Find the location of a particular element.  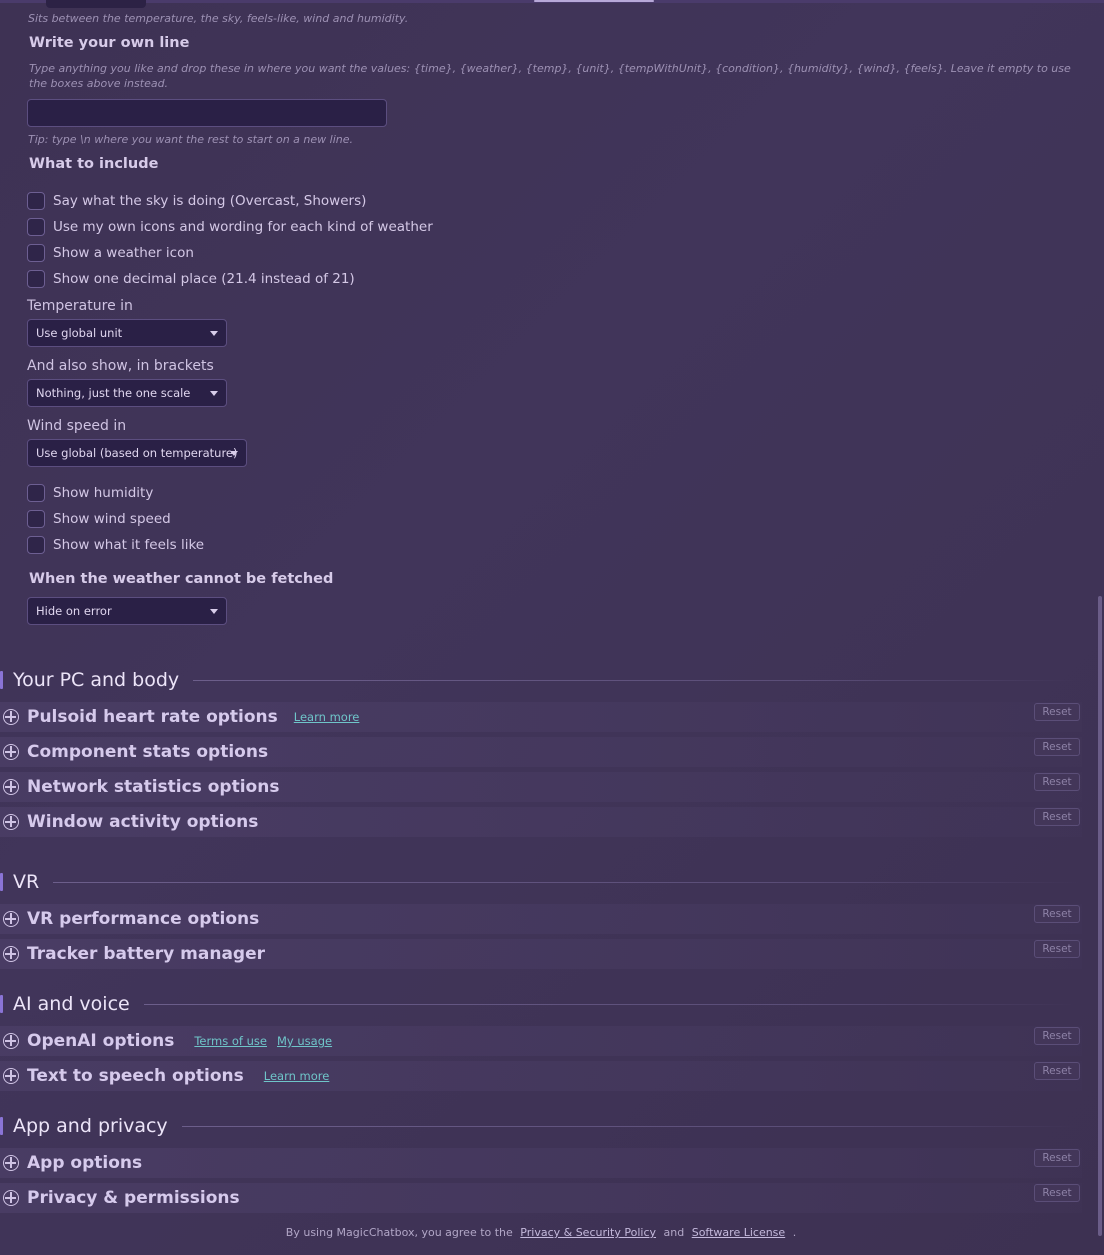

section-title: Your PC and body is located at coordinates (96, 680).